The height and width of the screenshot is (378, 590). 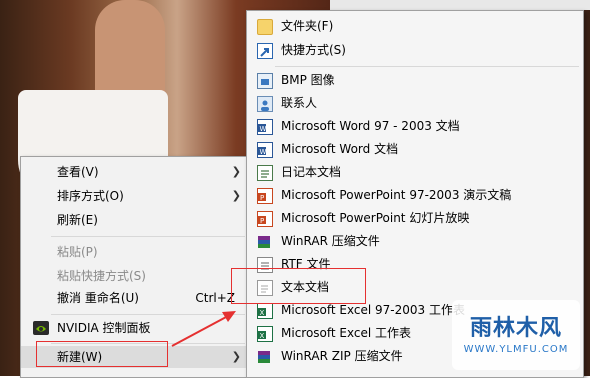 I want to click on watermark-logo: 雨林木风 WWW.YLMFU.COM, so click(x=516, y=335).